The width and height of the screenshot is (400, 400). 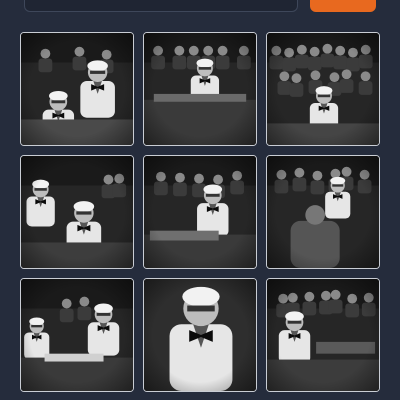 I want to click on search-input, so click(x=161, y=5).